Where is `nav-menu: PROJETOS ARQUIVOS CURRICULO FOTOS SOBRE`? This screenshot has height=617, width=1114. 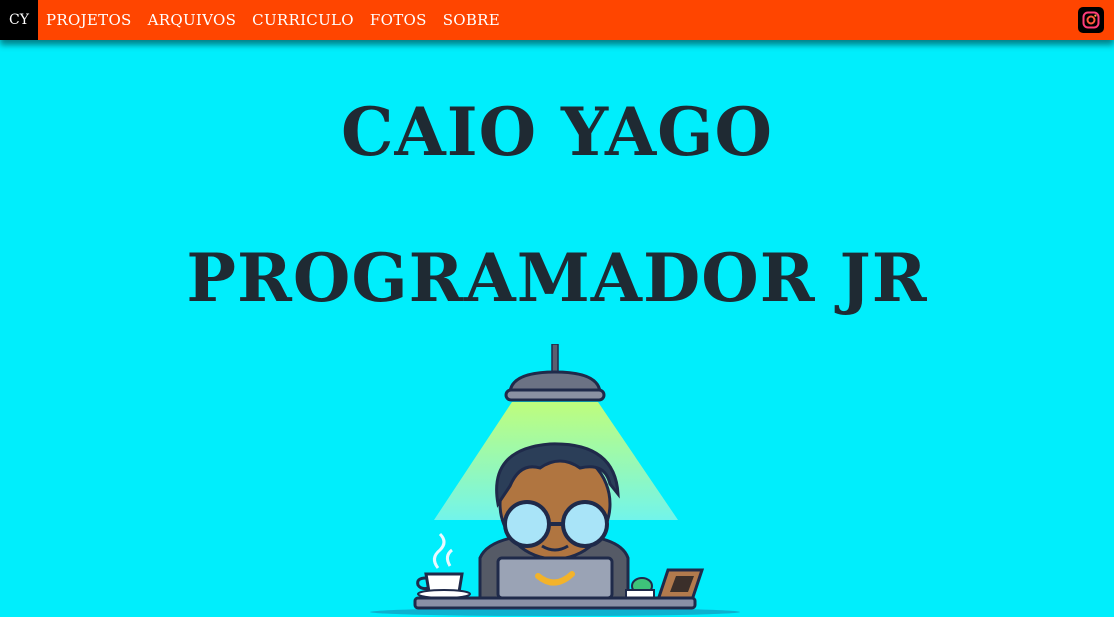
nav-menu: PROJETOS ARQUIVOS CURRICULO FOTOS SOBRE is located at coordinates (281, 20).